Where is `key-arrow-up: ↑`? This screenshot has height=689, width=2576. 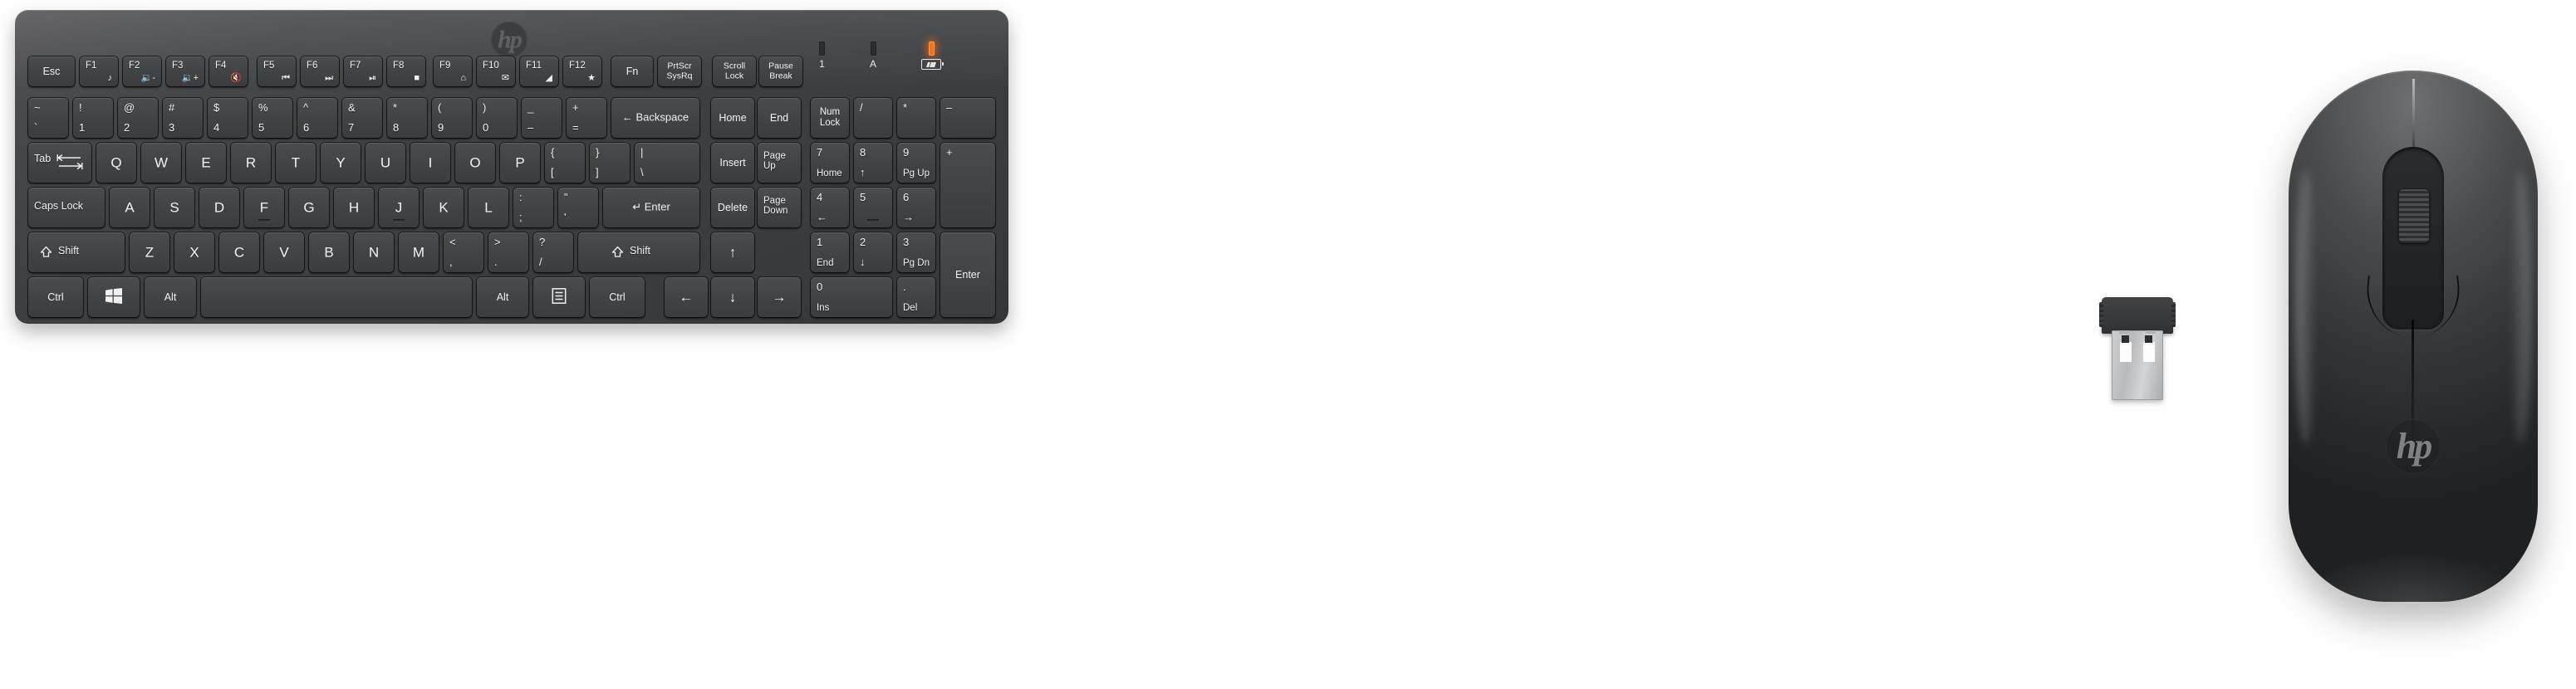 key-arrow-up: ↑ is located at coordinates (732, 252).